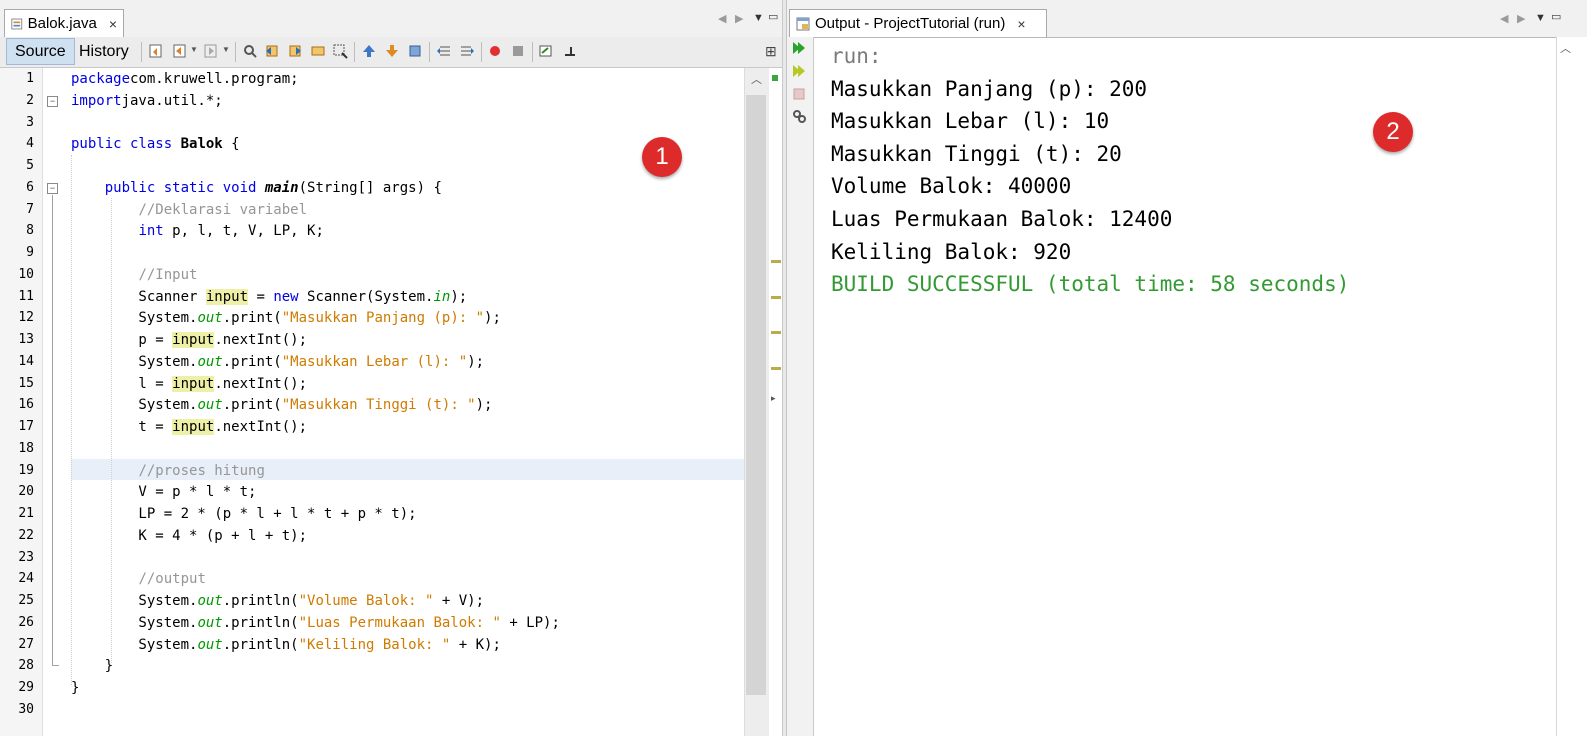  What do you see at coordinates (366, 601) in the screenshot?
I see `code-token: "Volume Balok: "` at bounding box center [366, 601].